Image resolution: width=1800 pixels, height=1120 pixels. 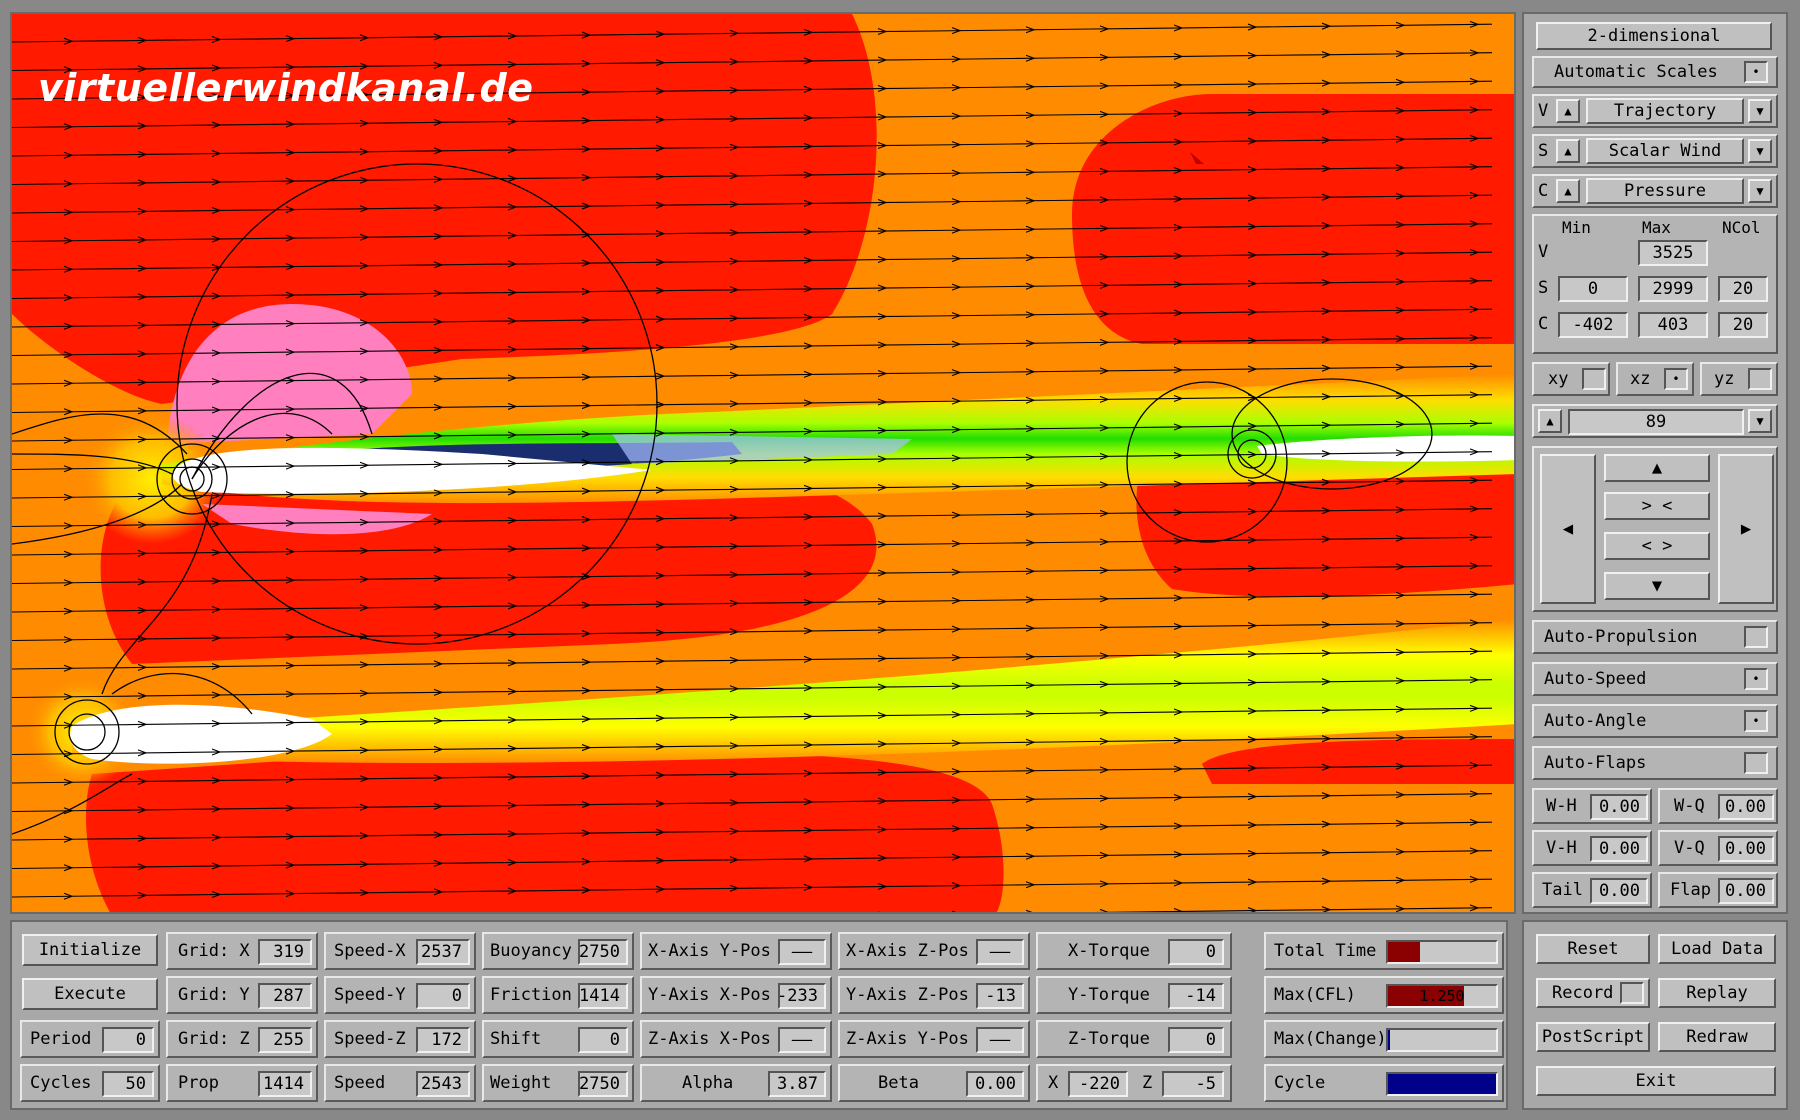 I want to click on pan-up-button: ▲, so click(x=1657, y=468).